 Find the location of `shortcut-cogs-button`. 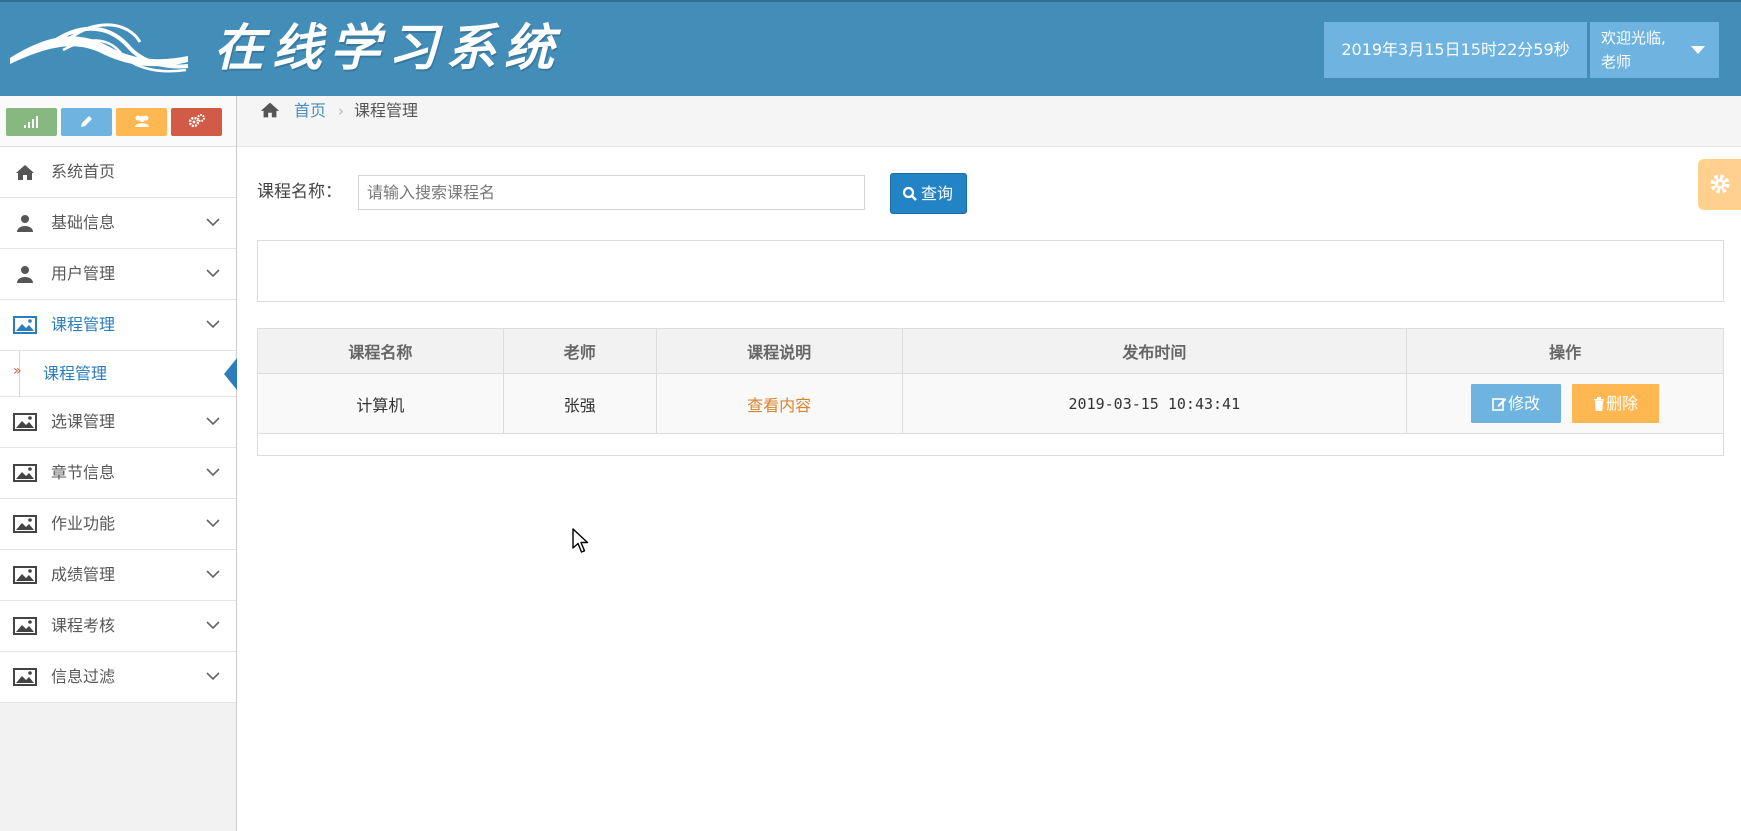

shortcut-cogs-button is located at coordinates (196, 122).